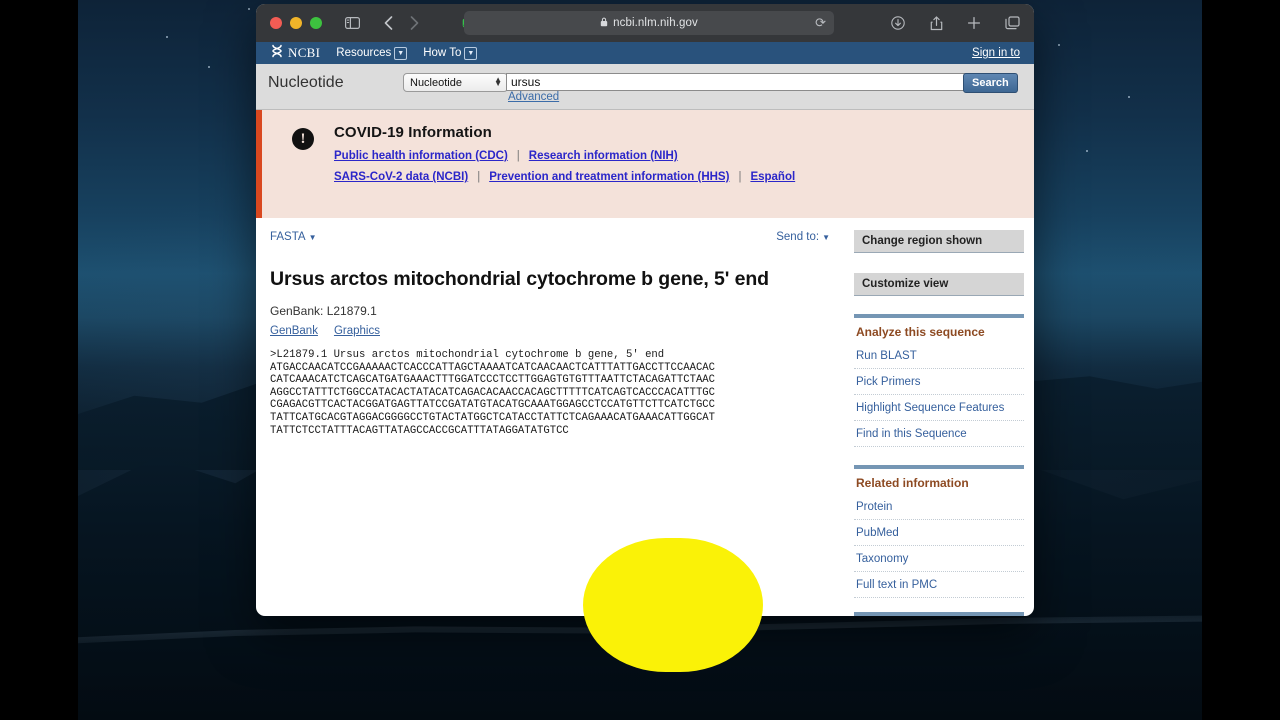 This screenshot has width=1280, height=720. What do you see at coordinates (357, 331) in the screenshot?
I see `graphics-link: Graphics` at bounding box center [357, 331].